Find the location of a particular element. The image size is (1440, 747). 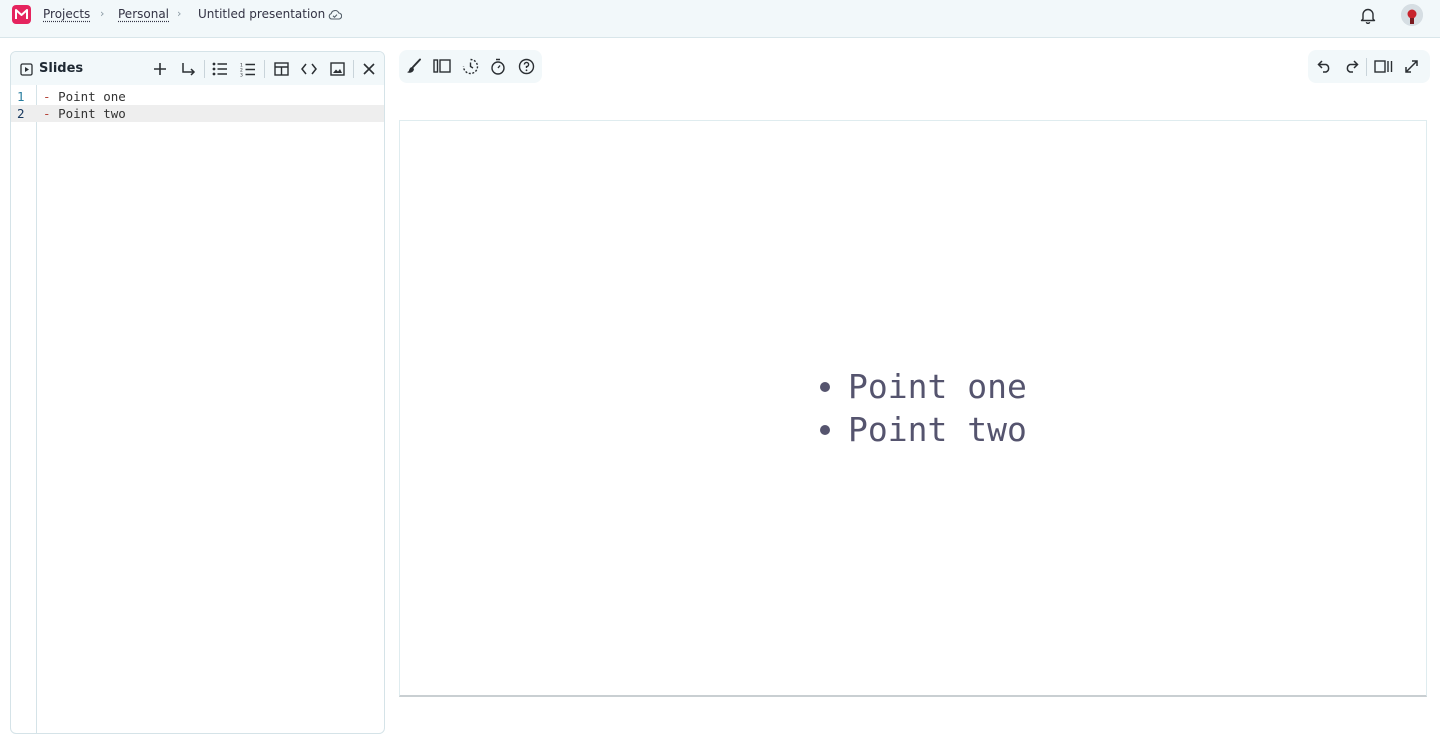

close-icon is located at coordinates (369, 69).